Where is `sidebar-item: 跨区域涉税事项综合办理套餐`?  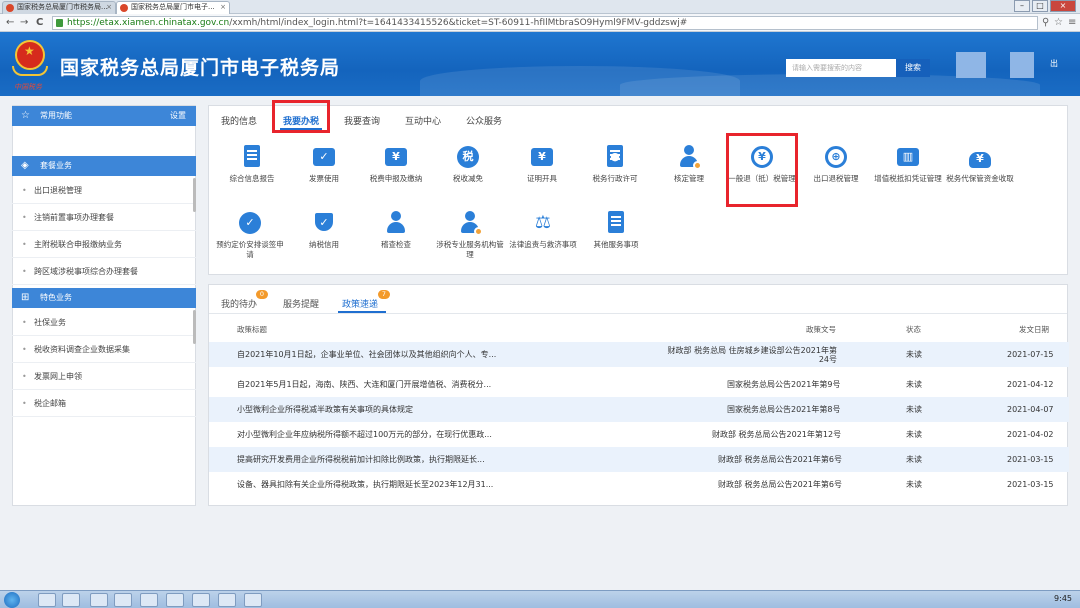 sidebar-item: 跨区域涉税事项综合办理套餐 is located at coordinates (104, 272).